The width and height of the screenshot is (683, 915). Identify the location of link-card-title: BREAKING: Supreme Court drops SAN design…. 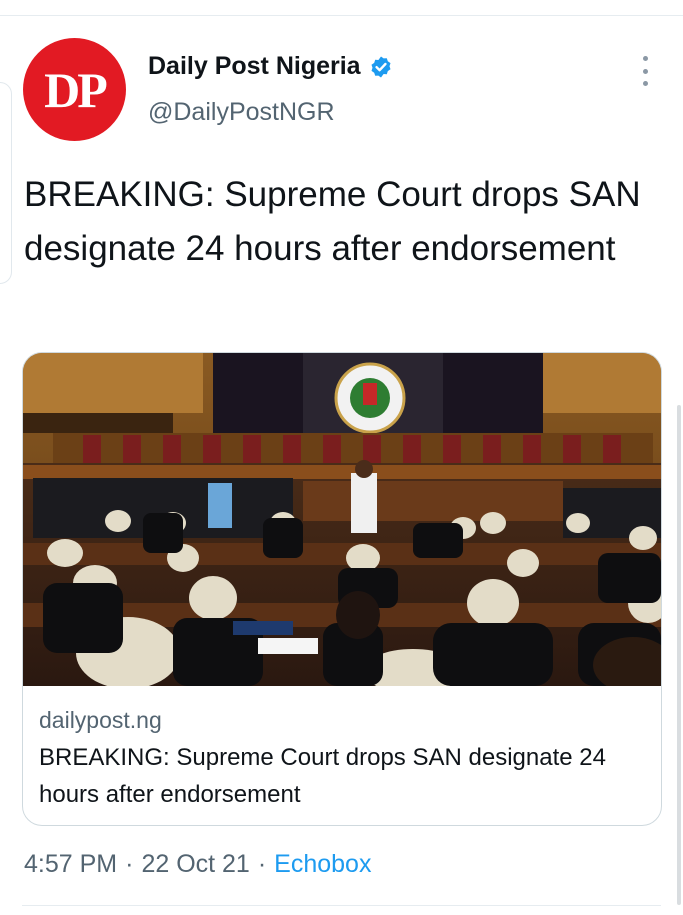
(322, 776).